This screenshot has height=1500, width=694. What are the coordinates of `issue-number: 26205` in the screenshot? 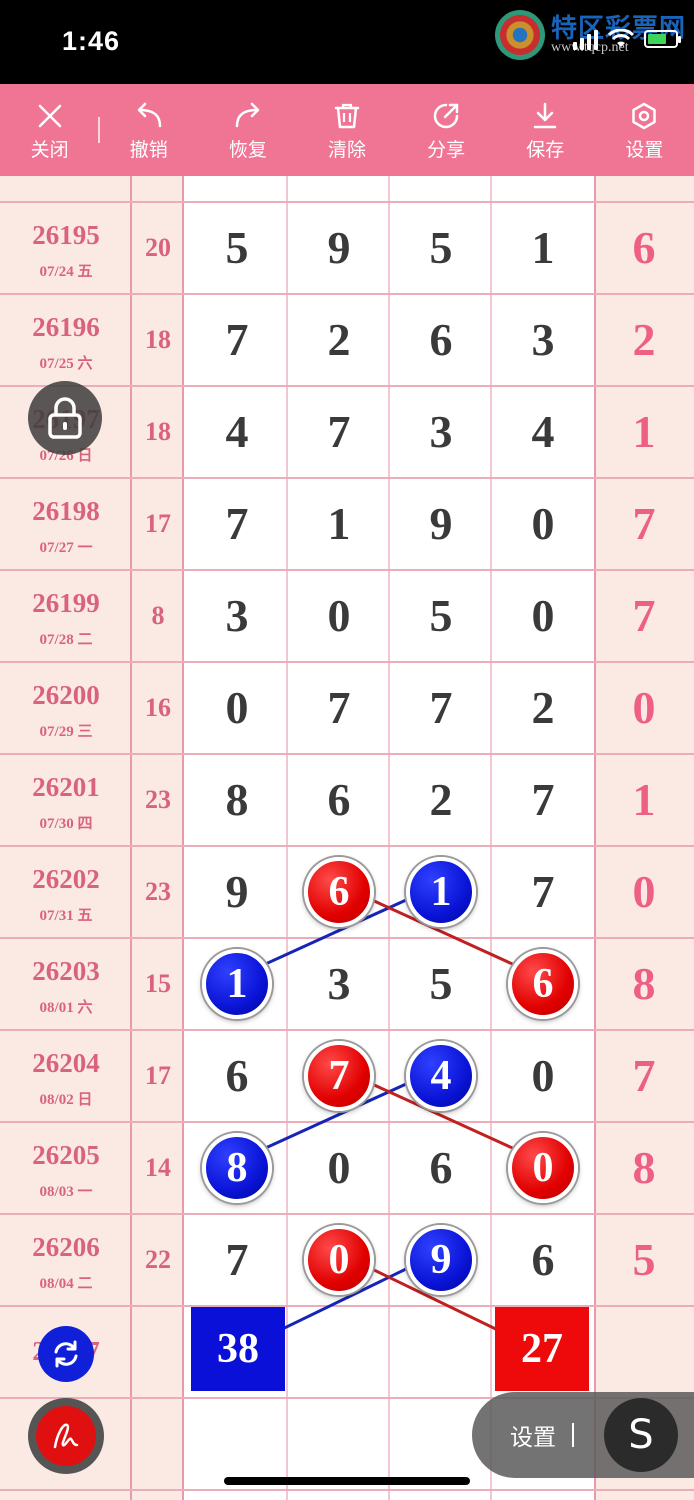 It's located at (66, 1155).